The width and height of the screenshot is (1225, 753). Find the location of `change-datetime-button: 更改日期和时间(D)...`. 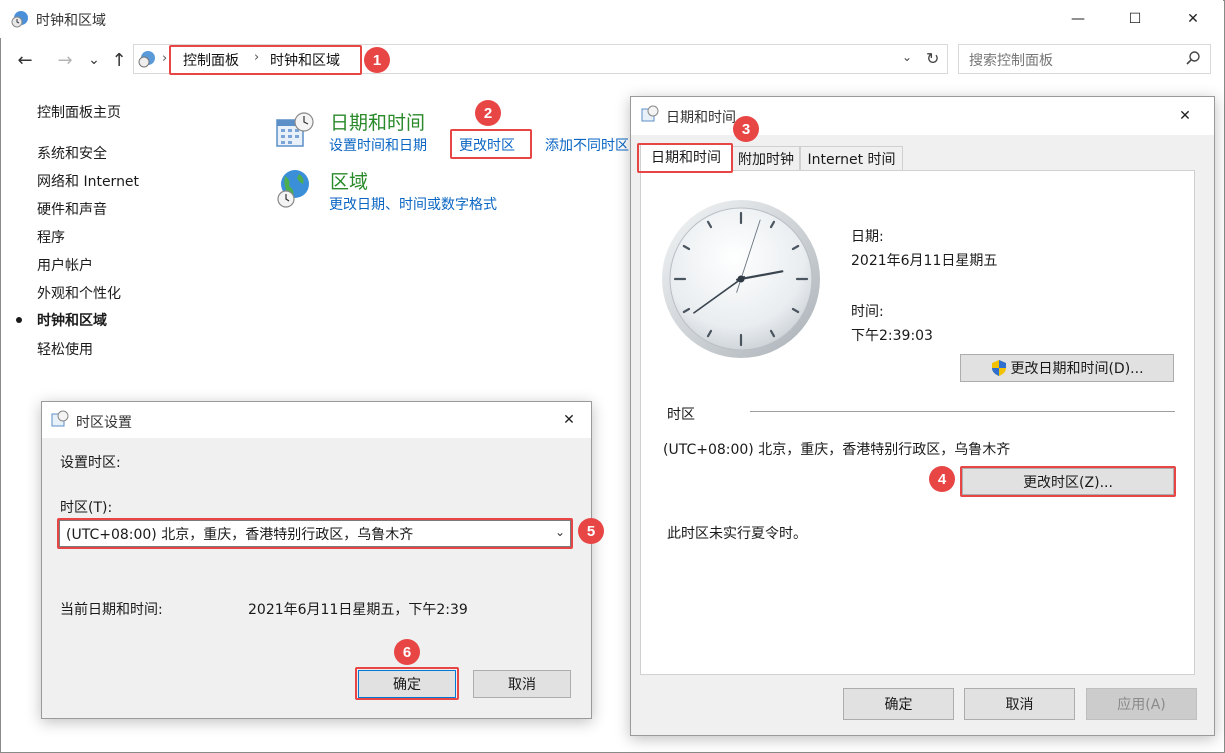

change-datetime-button: 更改日期和时间(D)... is located at coordinates (1067, 368).